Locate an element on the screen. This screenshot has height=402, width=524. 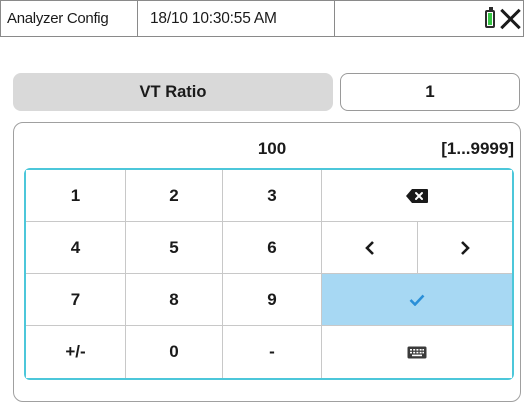
check-icon is located at coordinates (417, 300).